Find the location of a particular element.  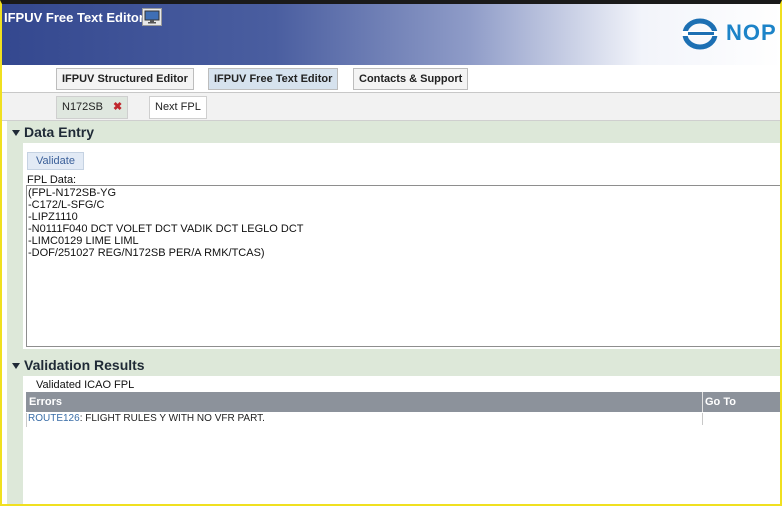

error-message: : FLIGHT RULES Y WITH NO VFR PART. is located at coordinates (172, 418).